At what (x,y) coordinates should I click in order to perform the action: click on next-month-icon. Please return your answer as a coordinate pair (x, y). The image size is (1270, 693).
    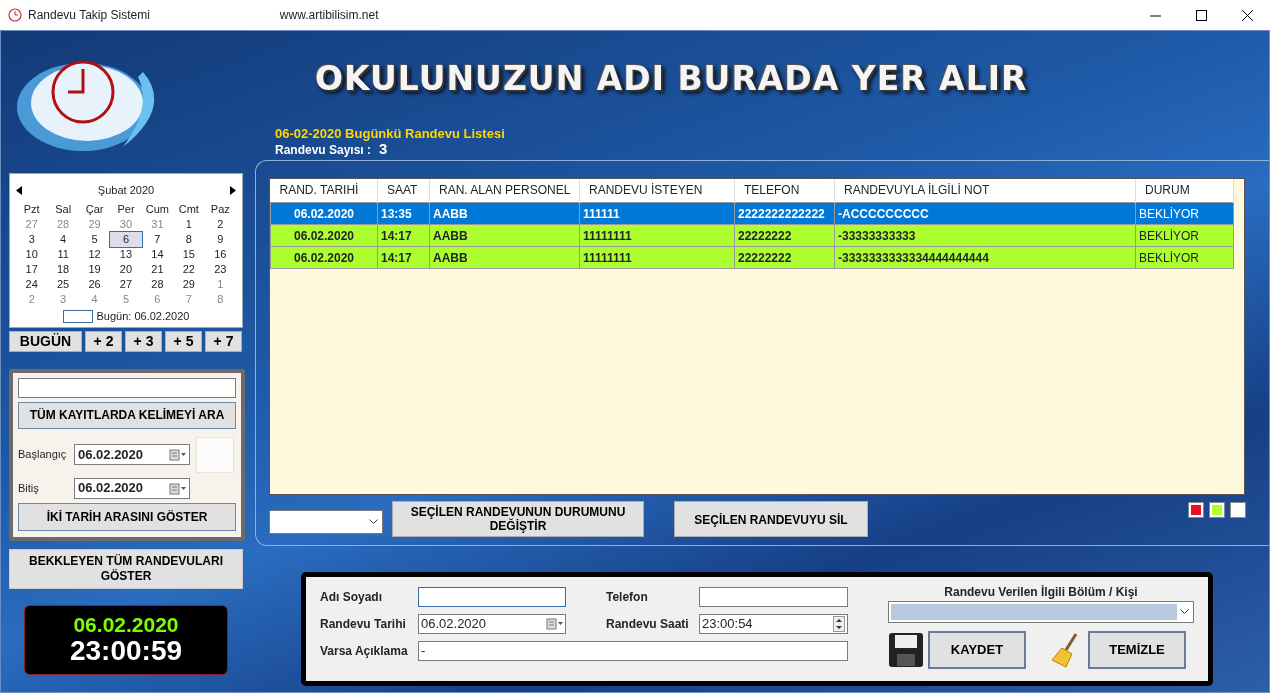
    Looking at the image, I should click on (233, 190).